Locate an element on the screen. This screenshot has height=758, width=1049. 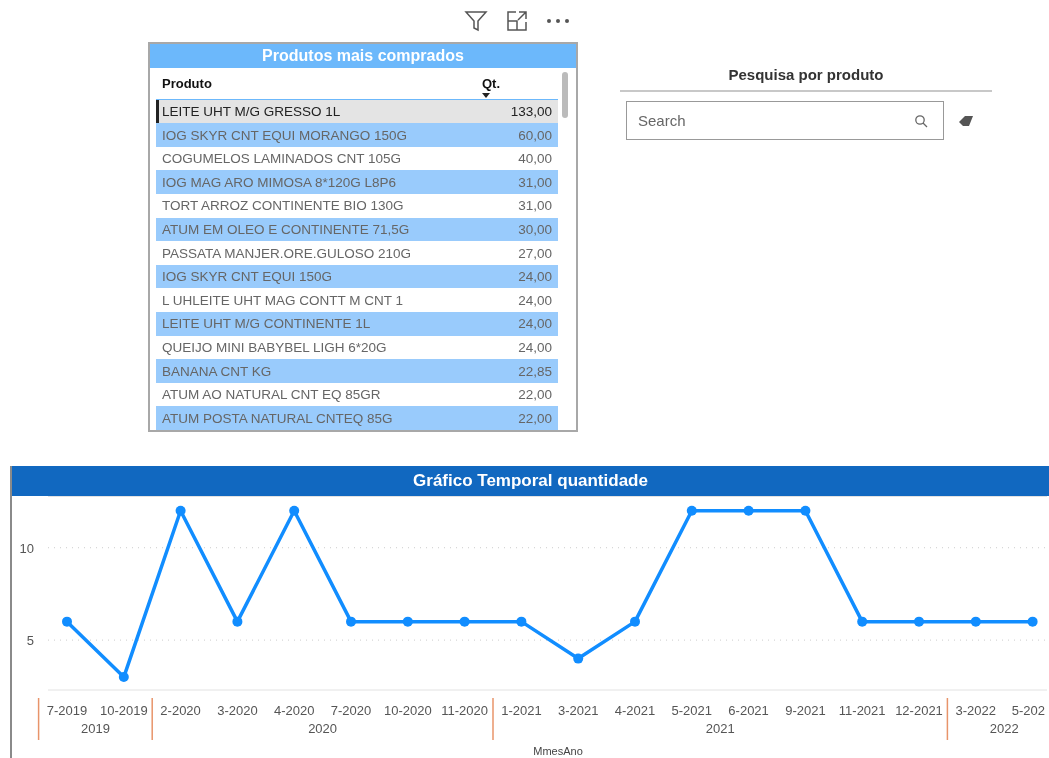
table-row: PASSATA MANJER.ORE.GULOSO 210G 27,00 is located at coordinates (357, 253).